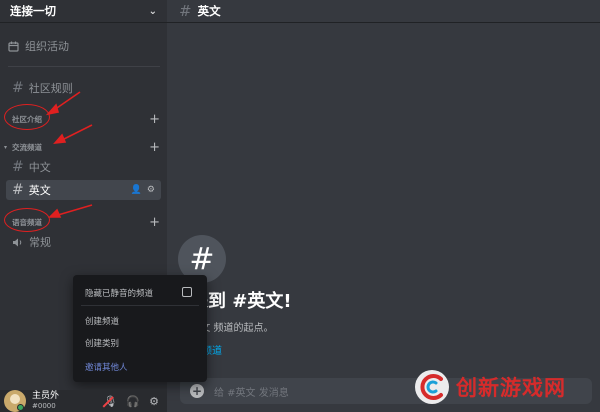  I want to click on watermark-text: 创新游戏网, so click(511, 388).